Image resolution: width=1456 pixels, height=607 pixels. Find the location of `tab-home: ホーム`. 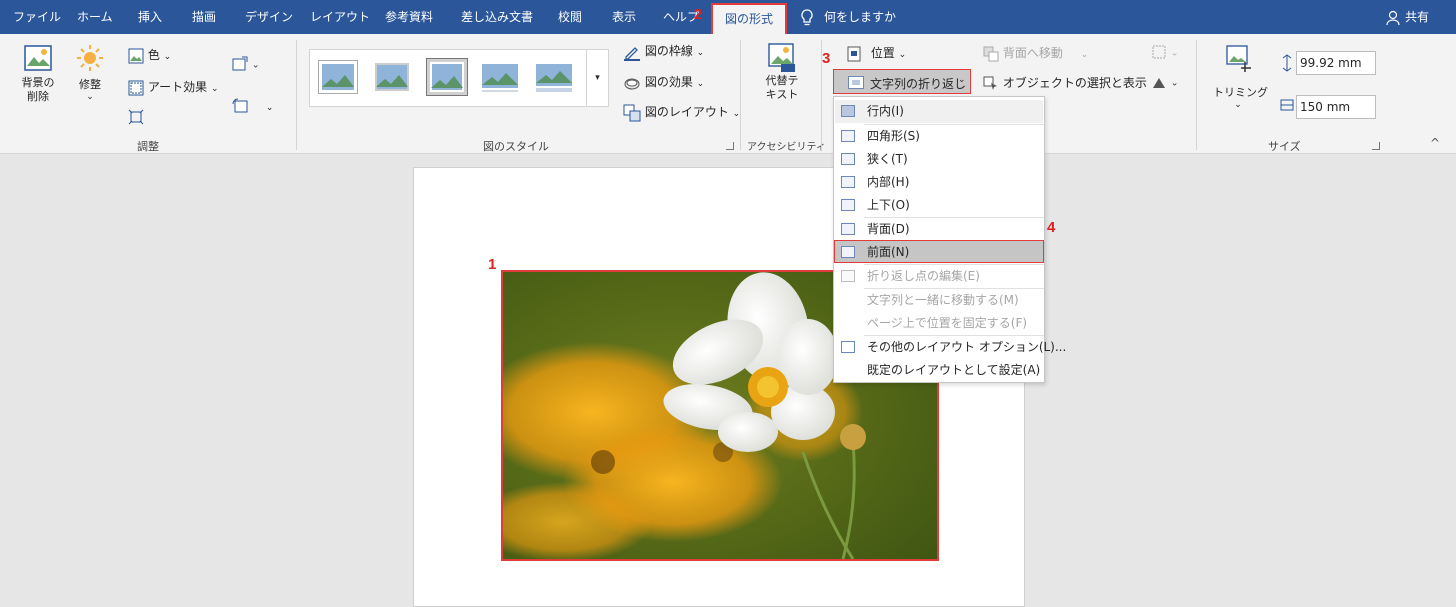

tab-home: ホーム is located at coordinates (95, 17).